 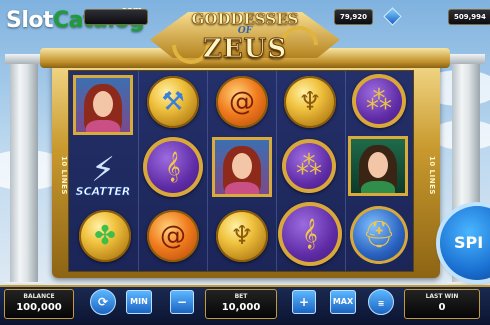 I want to click on autoplay-icon: ⟳, so click(x=103, y=302).